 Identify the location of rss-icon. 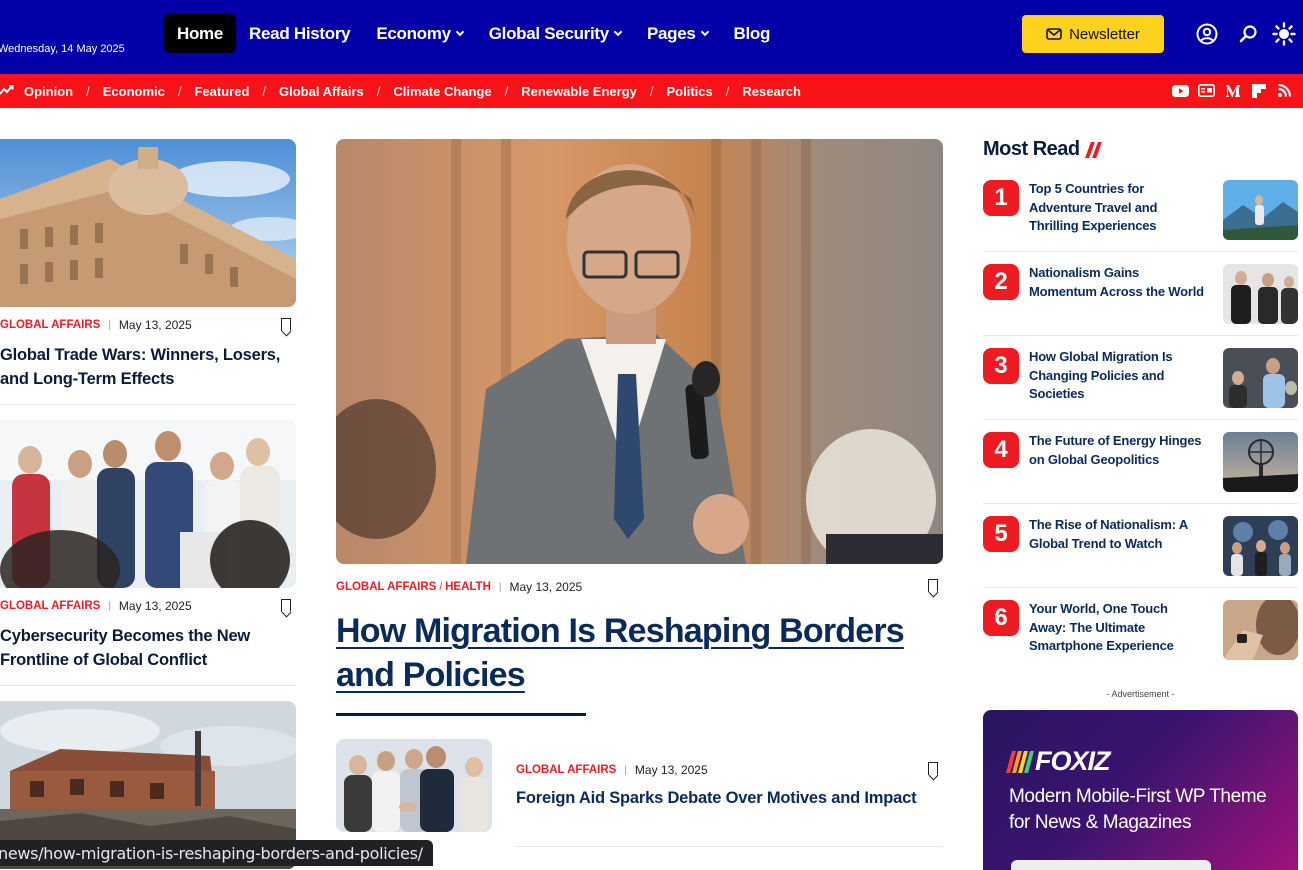
(1284, 90).